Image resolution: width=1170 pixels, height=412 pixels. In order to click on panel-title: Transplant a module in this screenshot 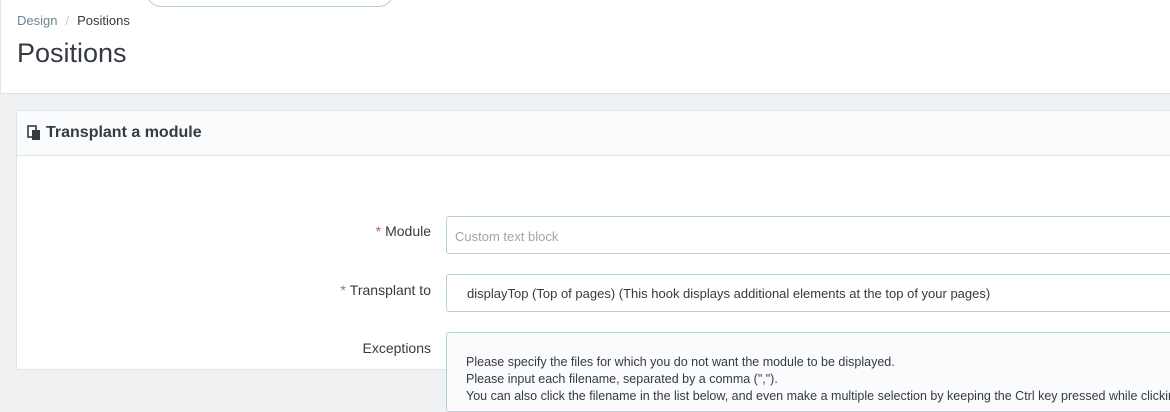, I will do `click(124, 132)`.